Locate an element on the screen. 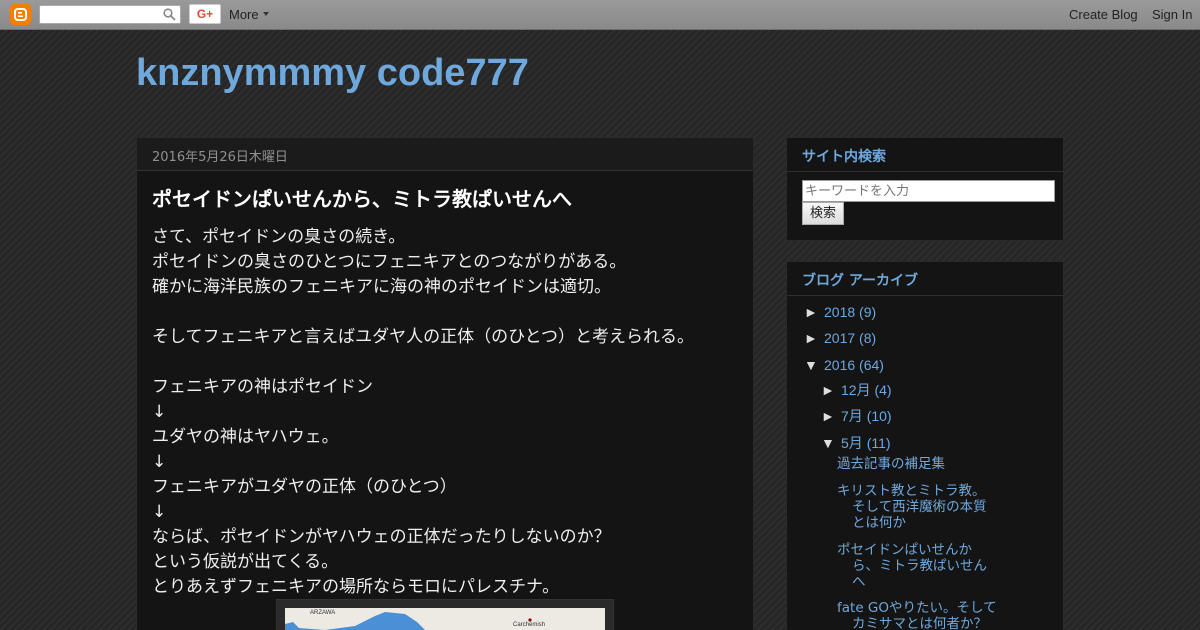 Image resolution: width=1200 pixels, height=630 pixels. archive-post-link: 過去記事の補足集 is located at coordinates (919, 464).